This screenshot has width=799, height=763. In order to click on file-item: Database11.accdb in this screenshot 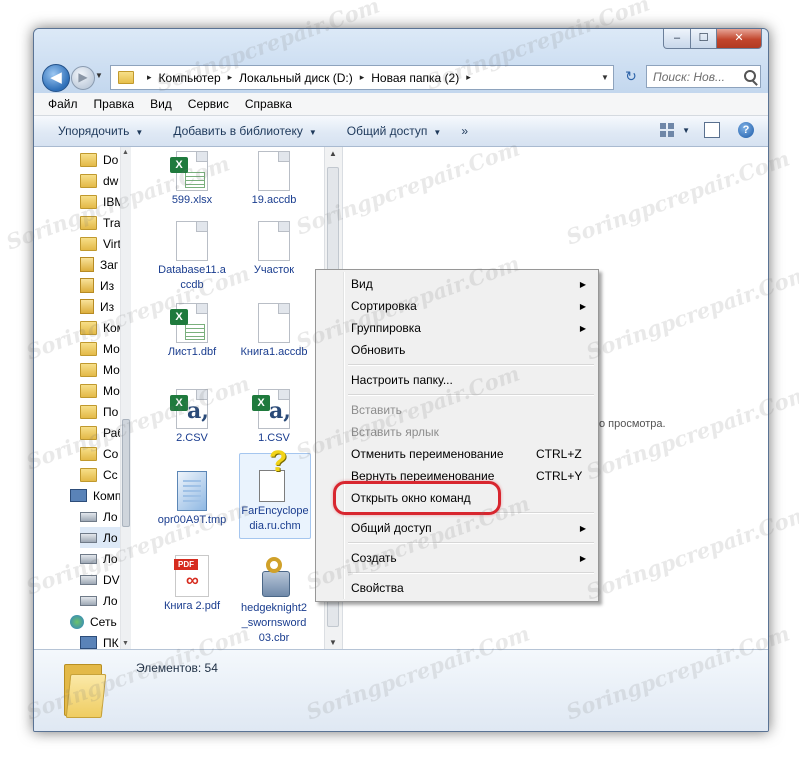, I will do `click(192, 257)`.